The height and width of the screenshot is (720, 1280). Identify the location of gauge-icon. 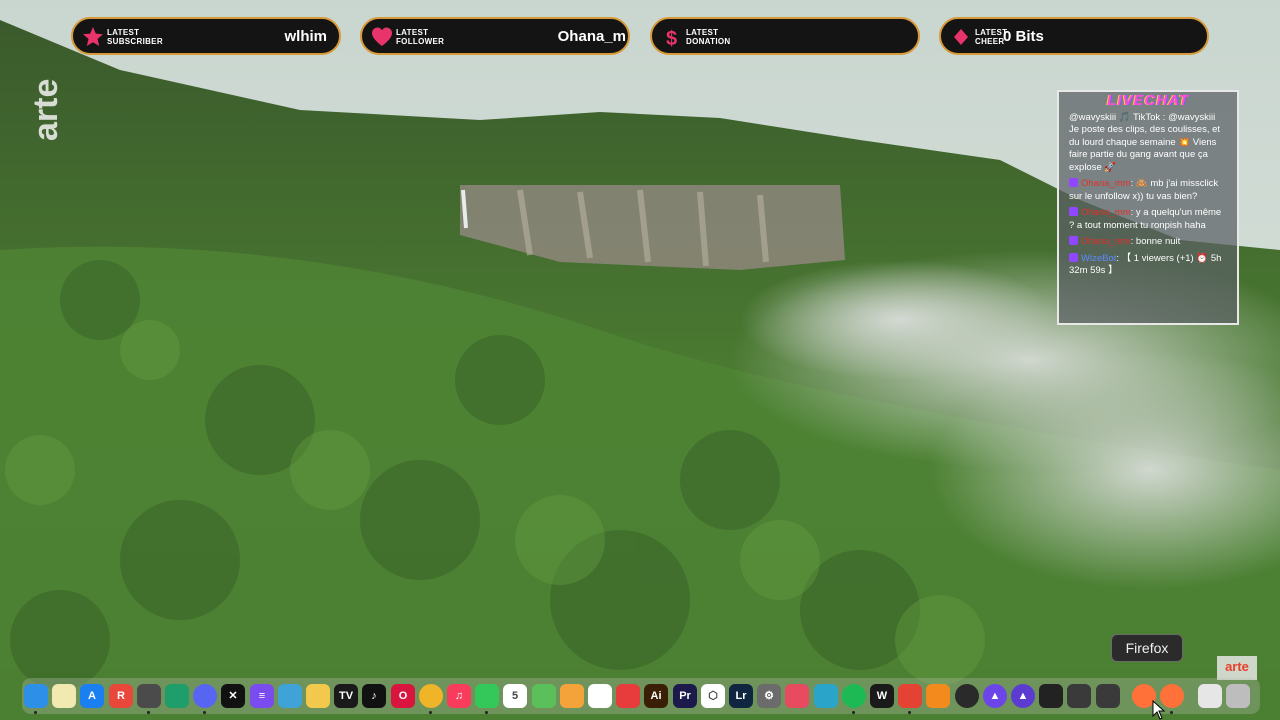
(1079, 696).